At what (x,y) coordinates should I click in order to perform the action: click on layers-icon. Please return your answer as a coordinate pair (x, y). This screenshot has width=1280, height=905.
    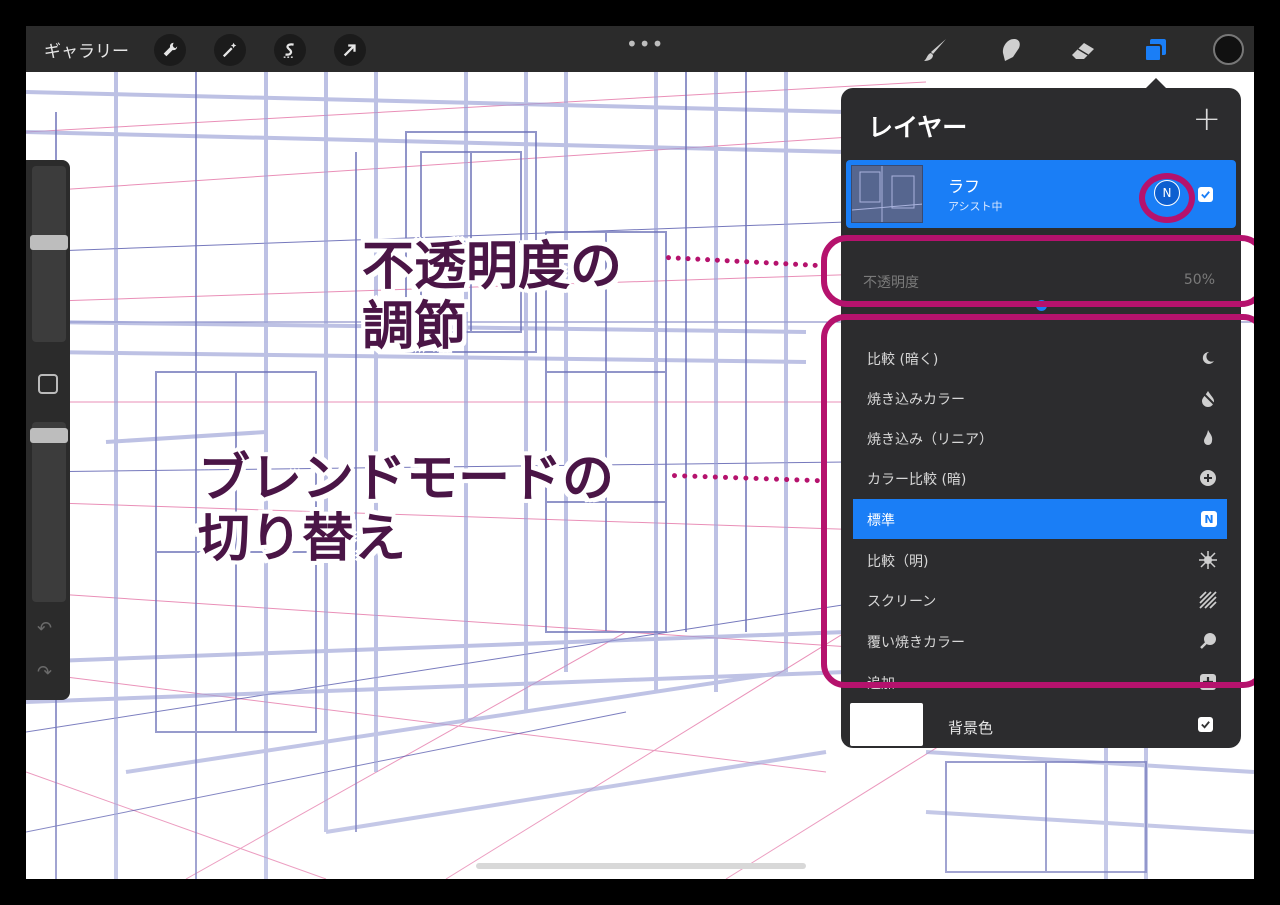
    Looking at the image, I should click on (1155, 50).